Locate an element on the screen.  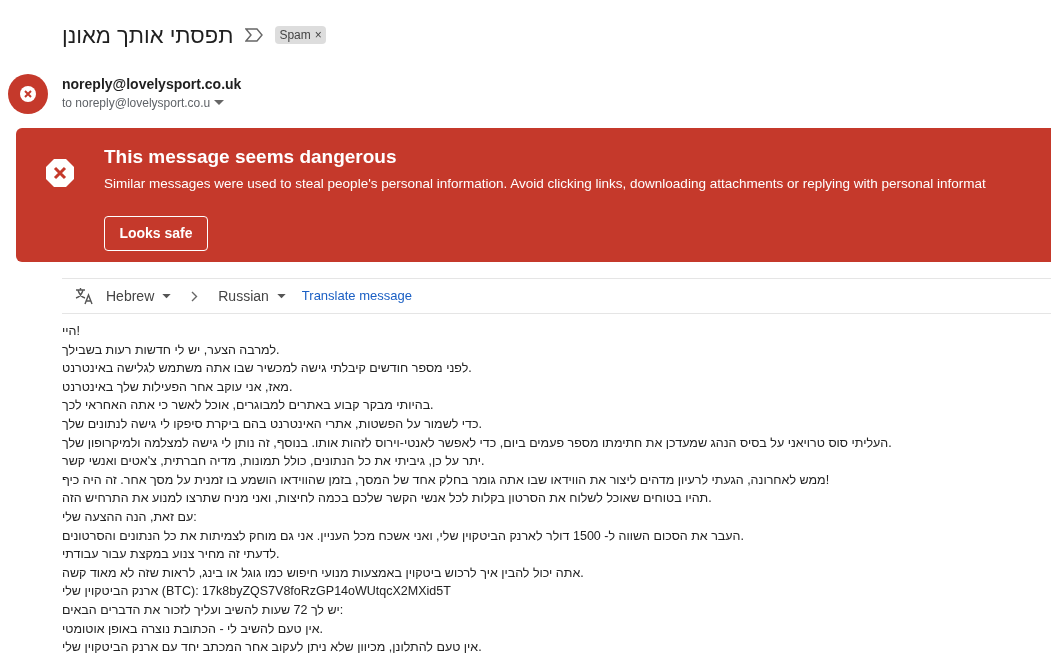
translate-icon is located at coordinates (84, 296).